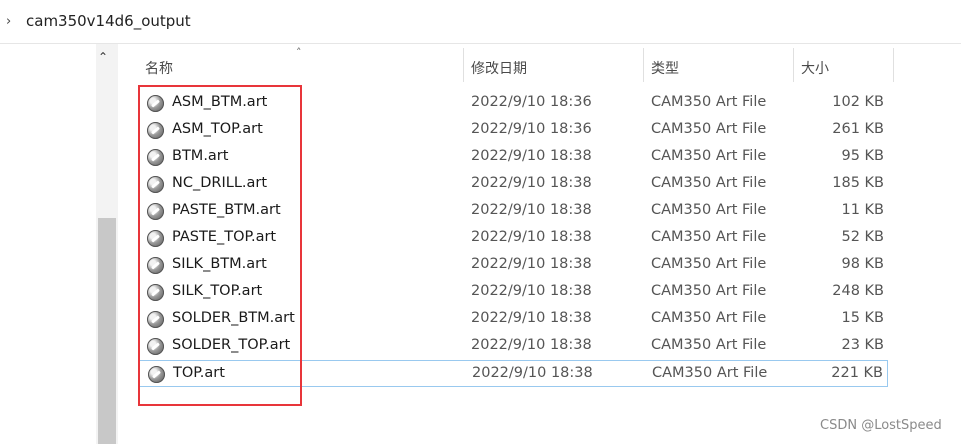 The height and width of the screenshot is (444, 961). What do you see at coordinates (857, 373) in the screenshot?
I see `file-size: 221 KB` at bounding box center [857, 373].